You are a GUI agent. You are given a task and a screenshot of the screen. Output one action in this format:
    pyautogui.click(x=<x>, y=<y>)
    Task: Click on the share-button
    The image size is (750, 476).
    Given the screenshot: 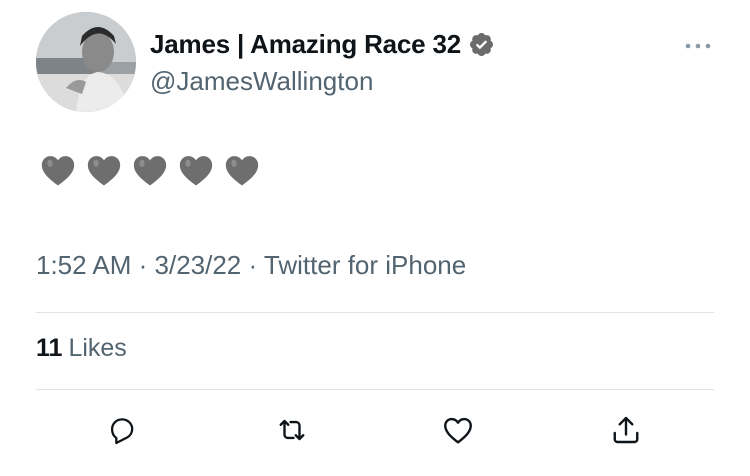 What is the action you would take?
    pyautogui.click(x=626, y=430)
    